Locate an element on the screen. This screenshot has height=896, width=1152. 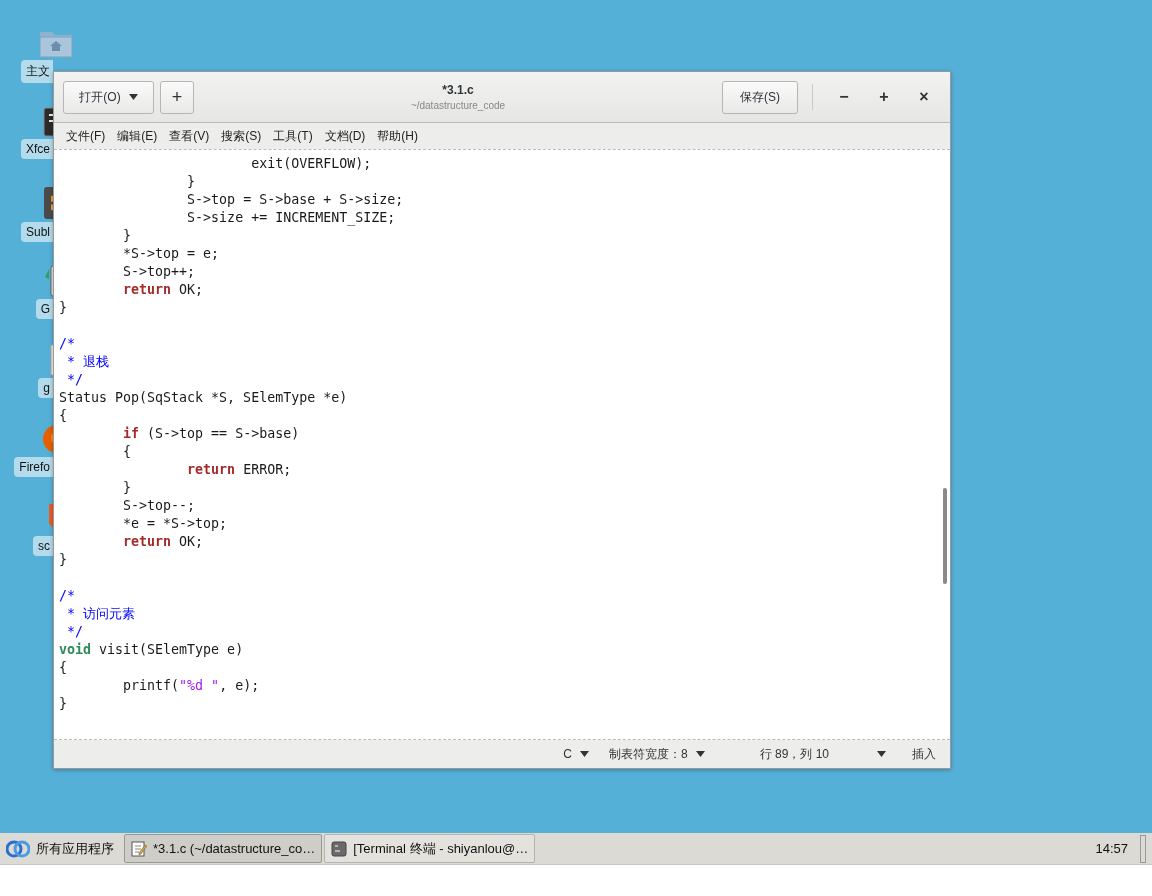
menu-item: 编辑(E) is located at coordinates (137, 136).